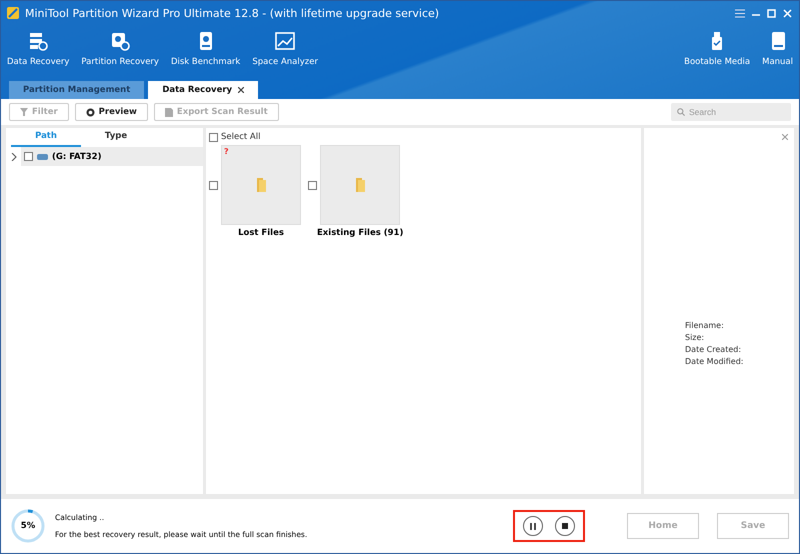 The height and width of the screenshot is (554, 800). I want to click on detail-label: Date Modified:, so click(714, 361).